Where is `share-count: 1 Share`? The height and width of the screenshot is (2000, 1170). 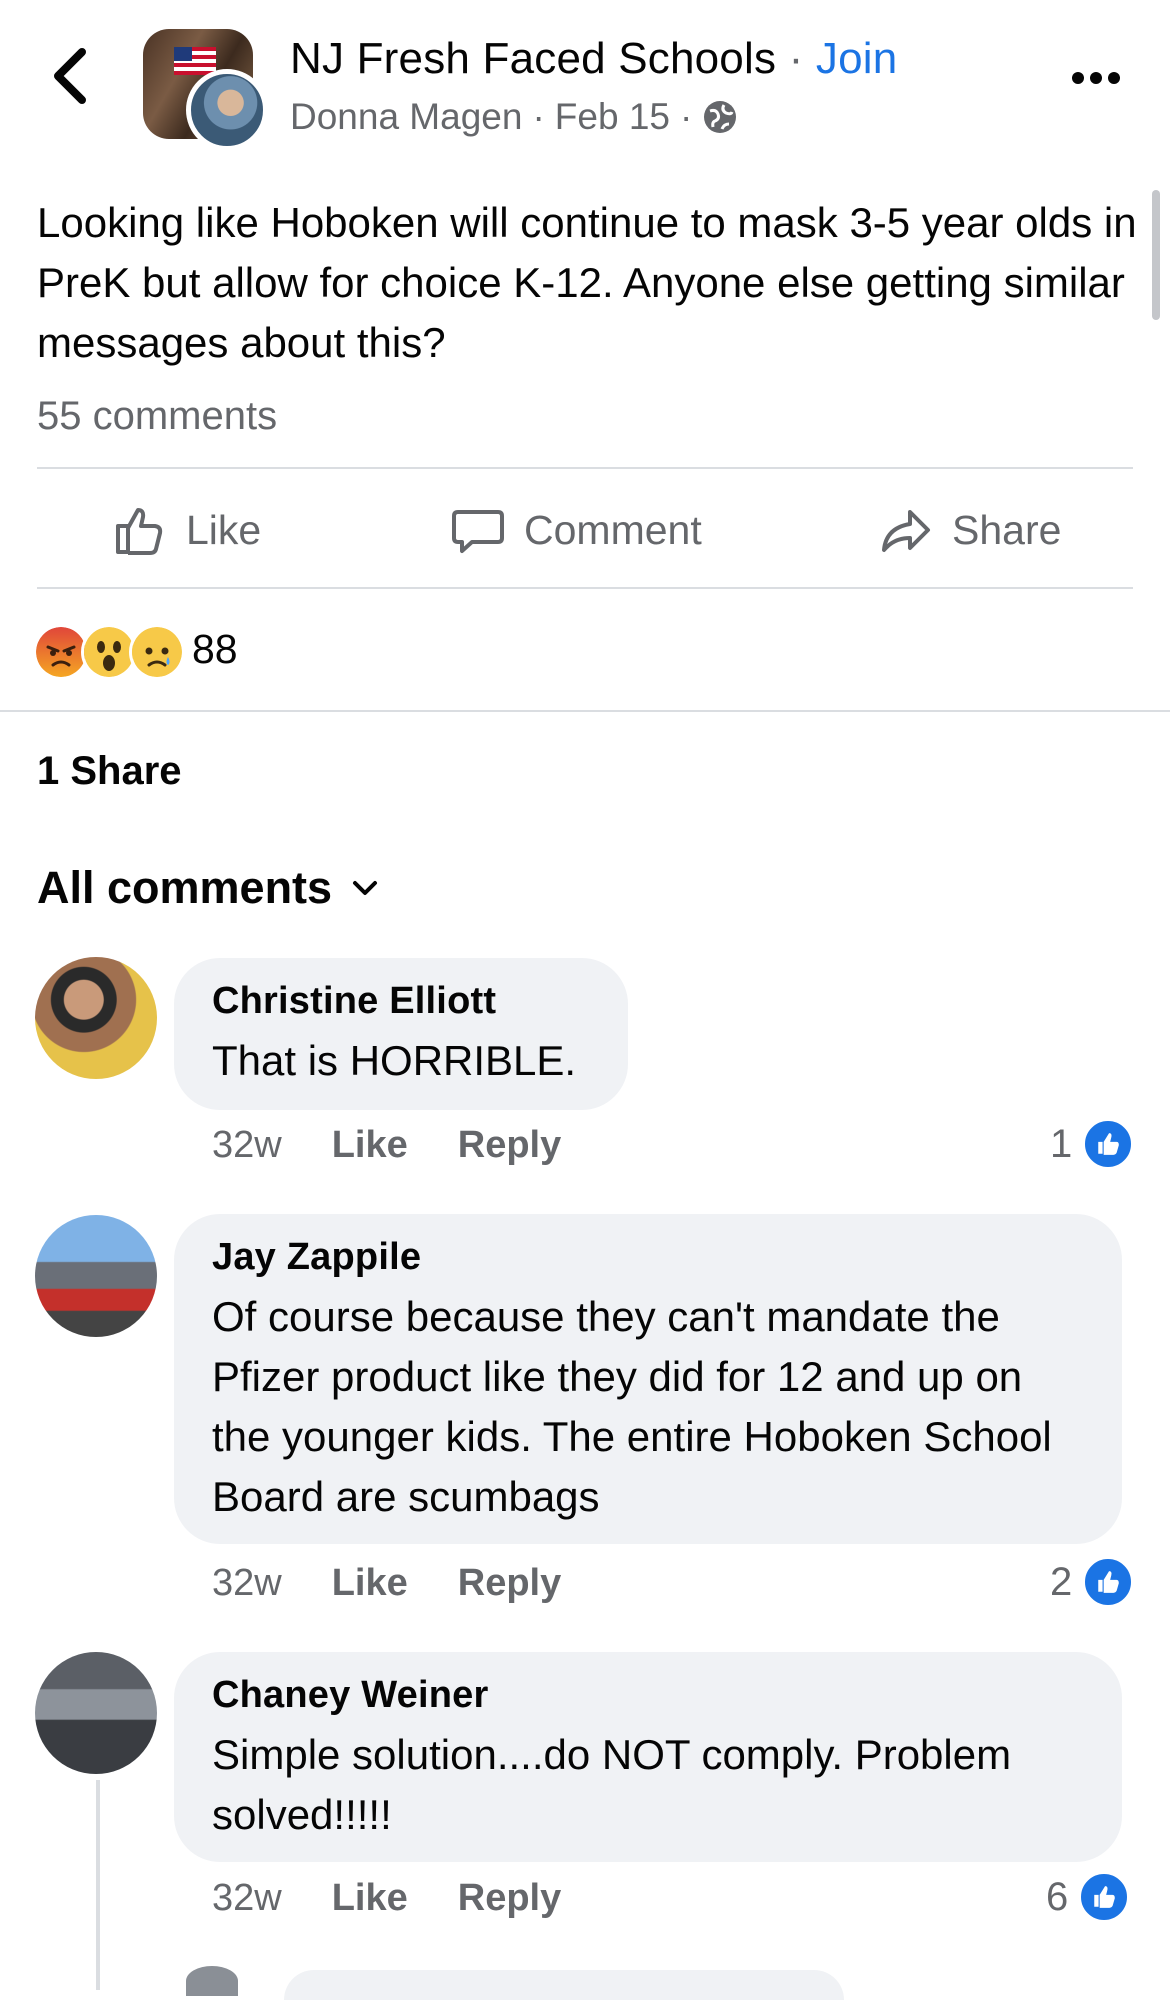
share-count: 1 Share is located at coordinates (109, 771).